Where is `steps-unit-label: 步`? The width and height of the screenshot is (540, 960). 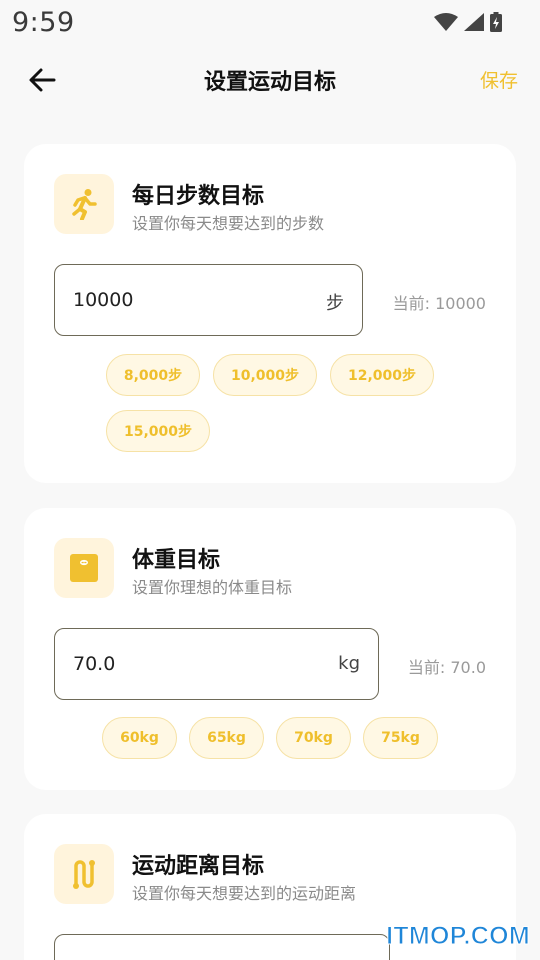
steps-unit-label: 步 is located at coordinates (335, 303).